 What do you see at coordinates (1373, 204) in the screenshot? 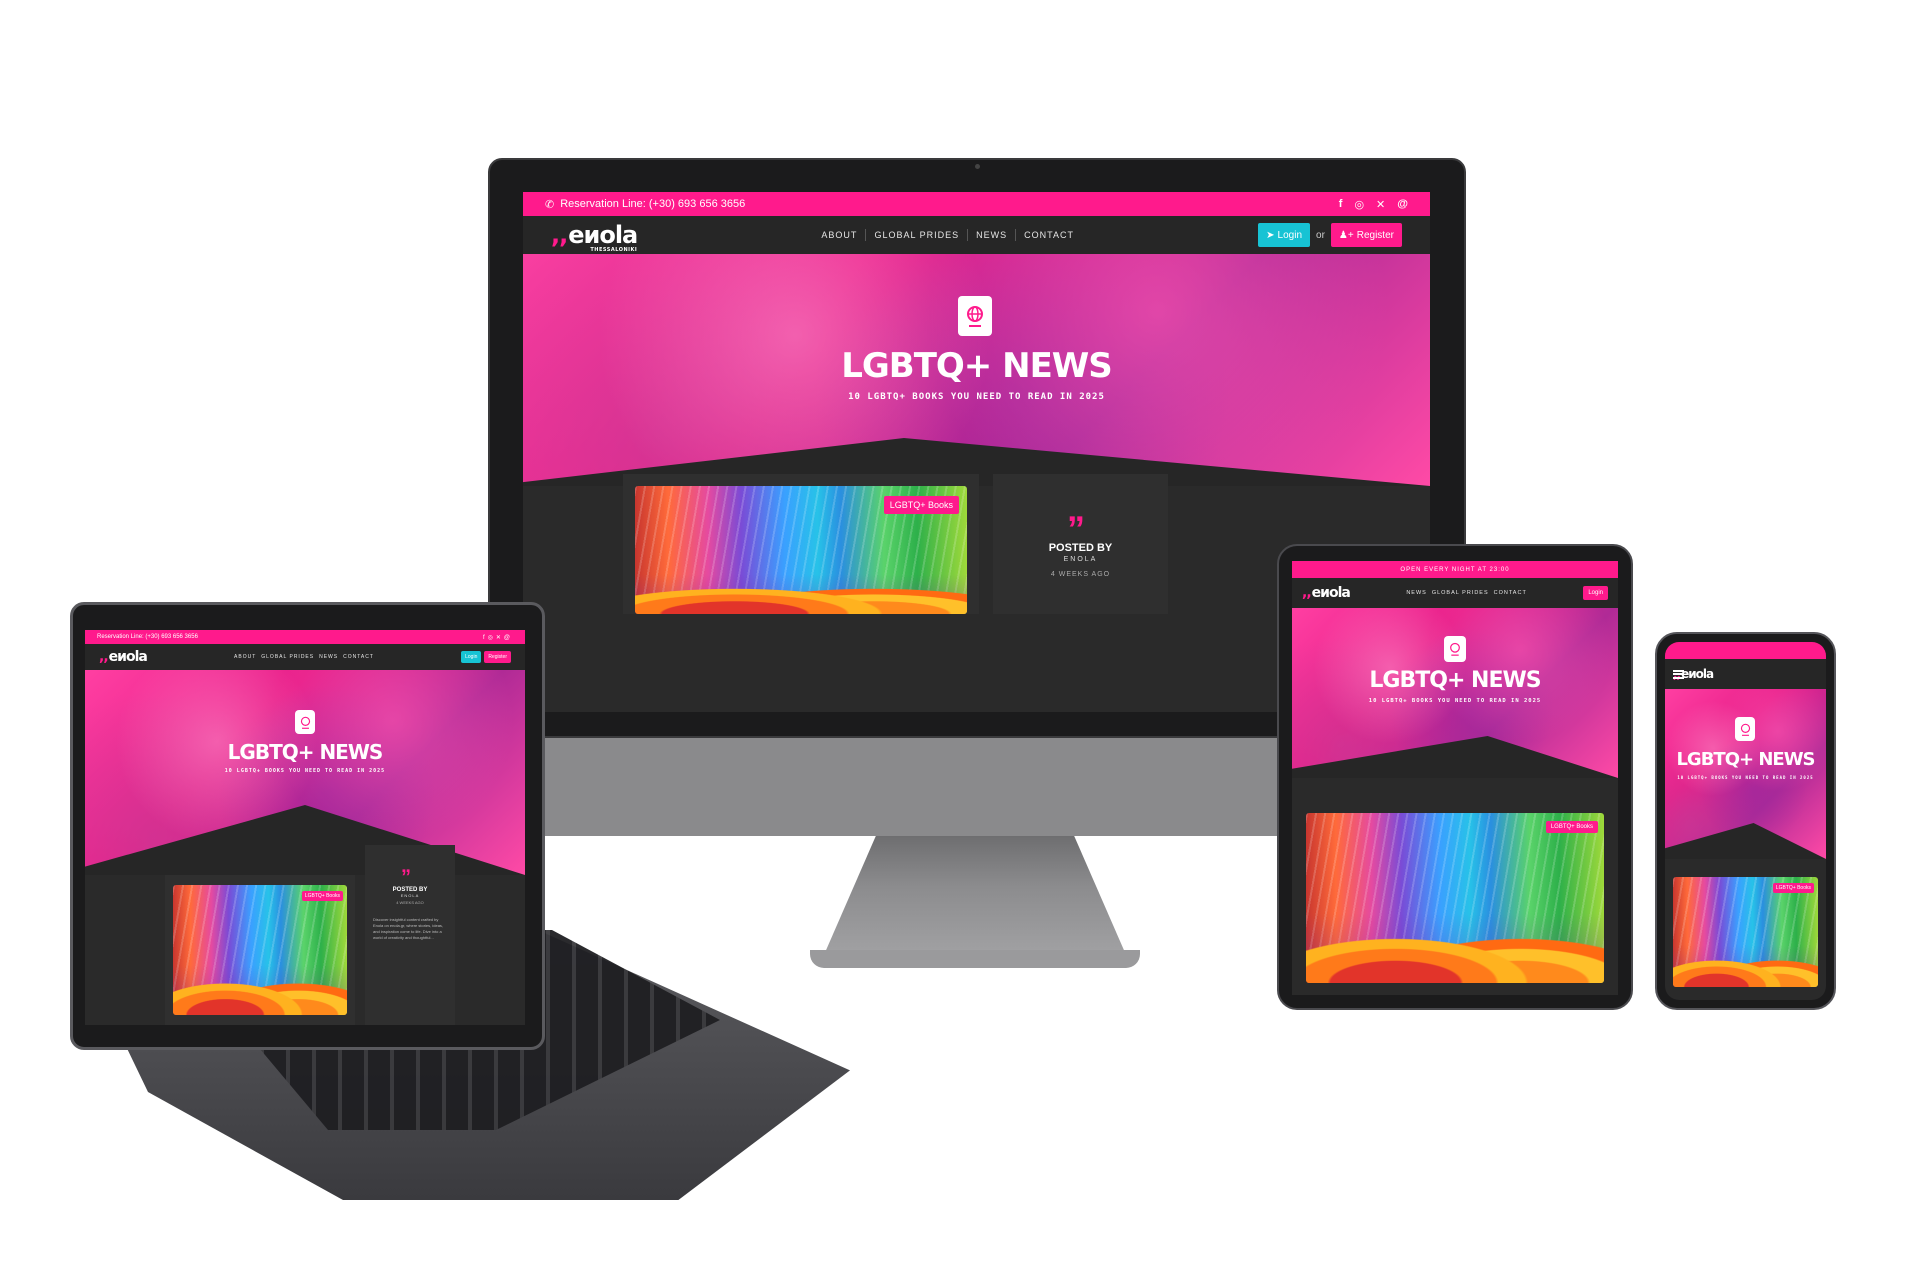
I see `social-links: f ◎ ✕ @` at bounding box center [1373, 204].